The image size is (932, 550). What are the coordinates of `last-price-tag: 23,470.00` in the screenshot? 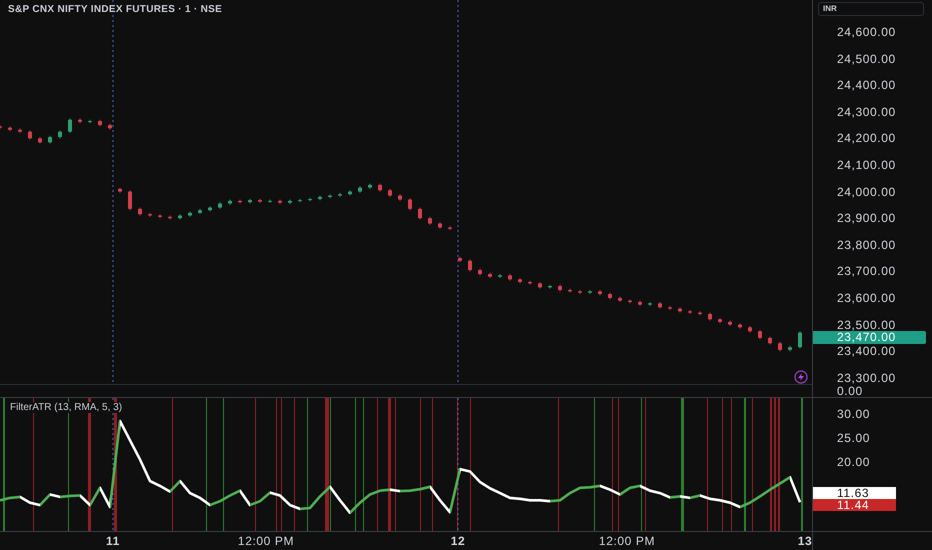 It's located at (869, 337).